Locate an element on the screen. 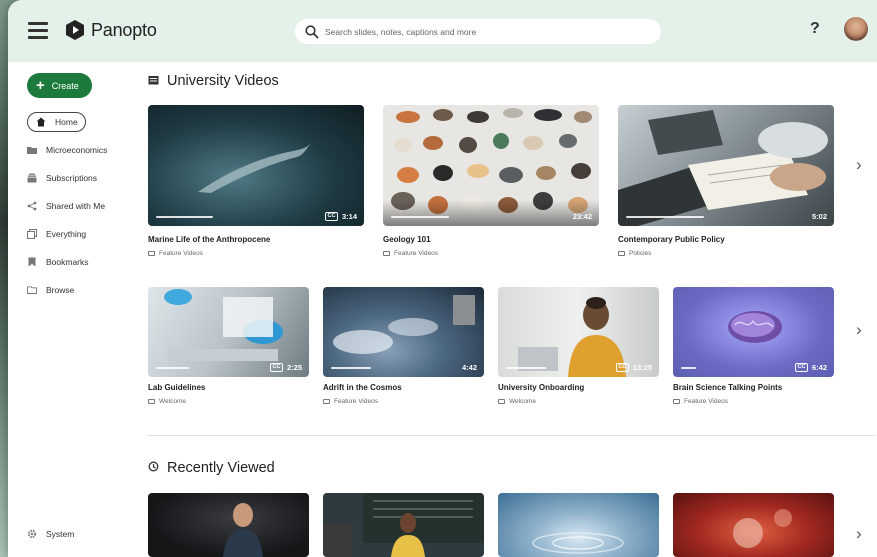 This screenshot has width=877, height=557. duration-label: 23:42 is located at coordinates (582, 216).